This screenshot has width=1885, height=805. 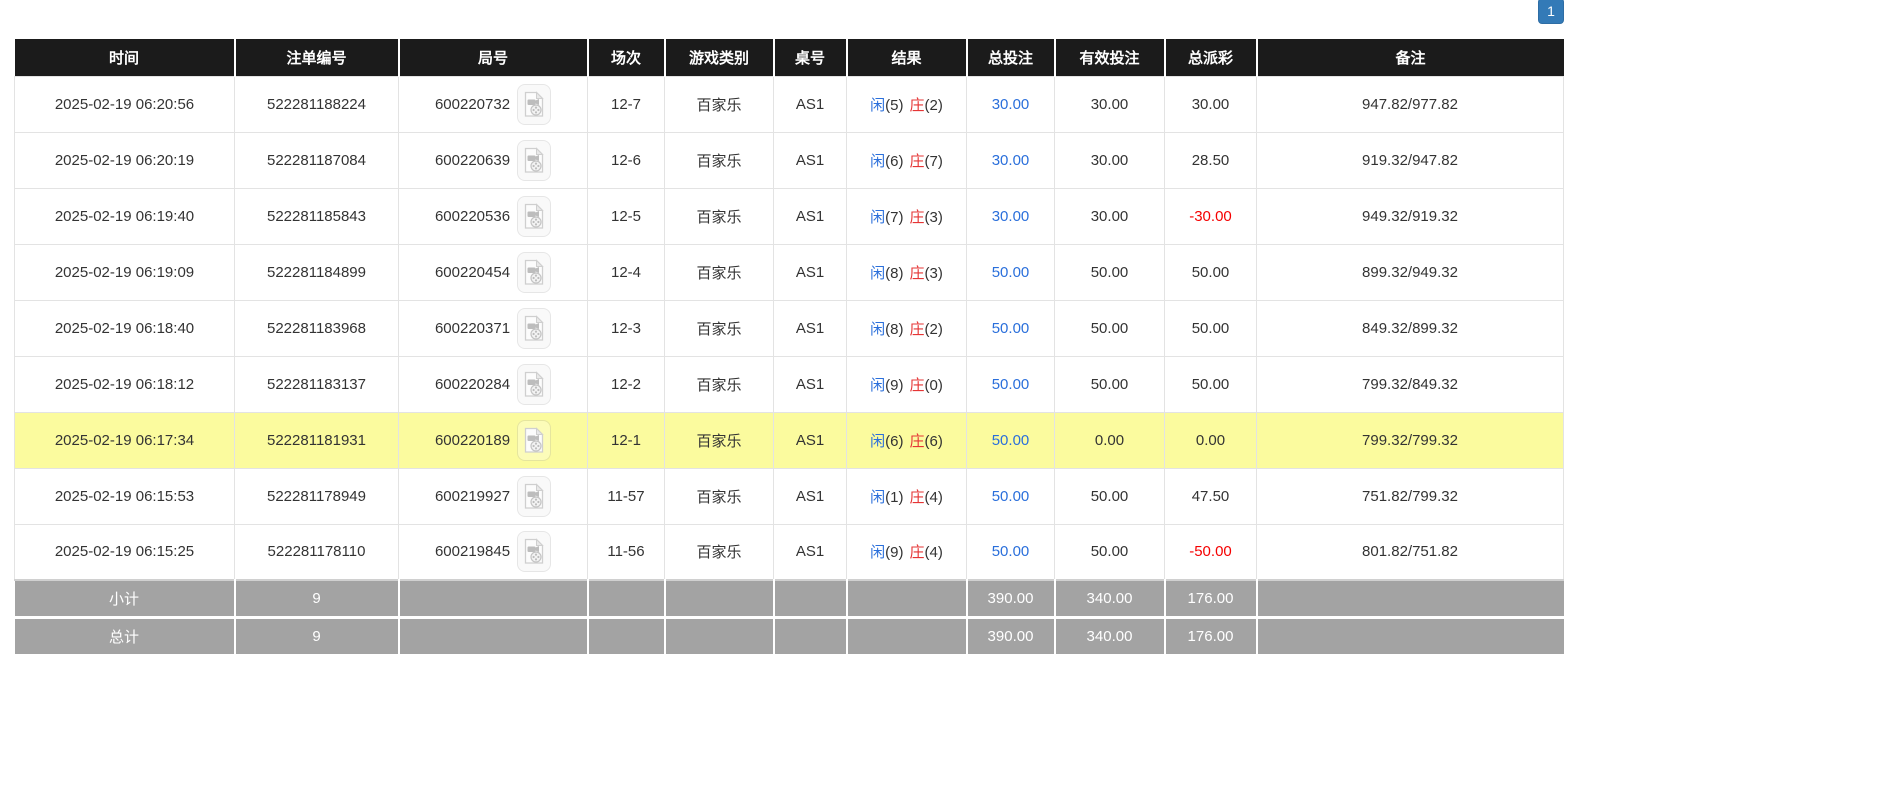 I want to click on remark-cell: 801.82/751.82, so click(x=1410, y=552).